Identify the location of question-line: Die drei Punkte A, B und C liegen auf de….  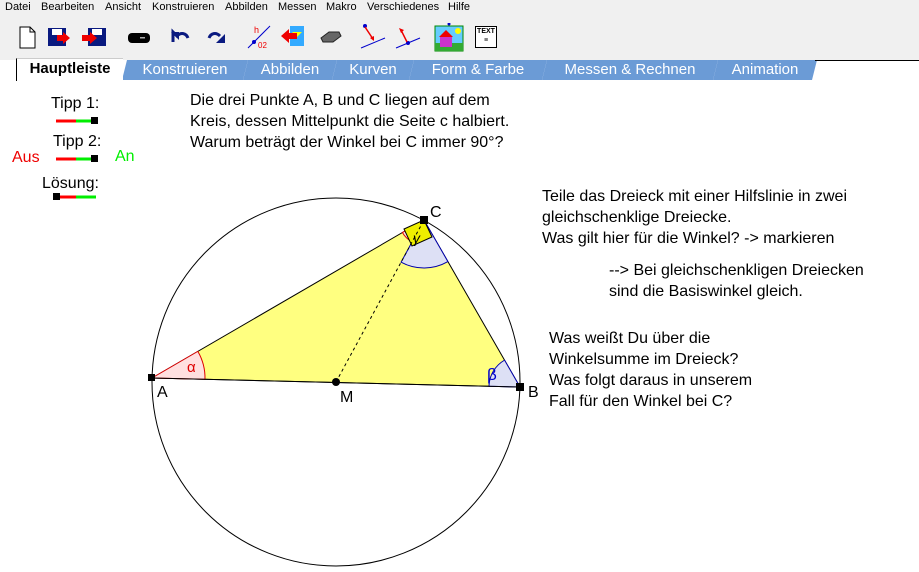
(340, 100).